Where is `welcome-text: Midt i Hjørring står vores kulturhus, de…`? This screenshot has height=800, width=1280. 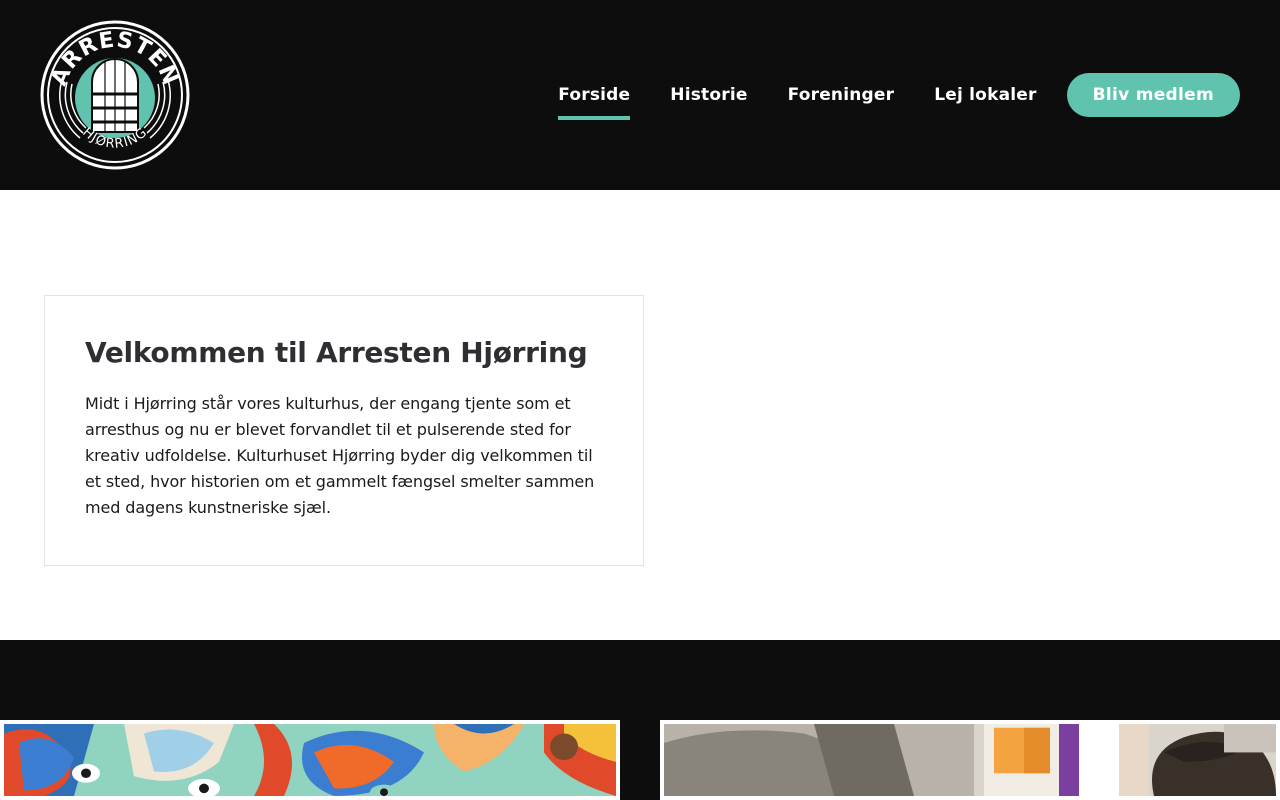
welcome-text: Midt i Hjørring står vores kulturhus, de… is located at coordinates (340, 455).